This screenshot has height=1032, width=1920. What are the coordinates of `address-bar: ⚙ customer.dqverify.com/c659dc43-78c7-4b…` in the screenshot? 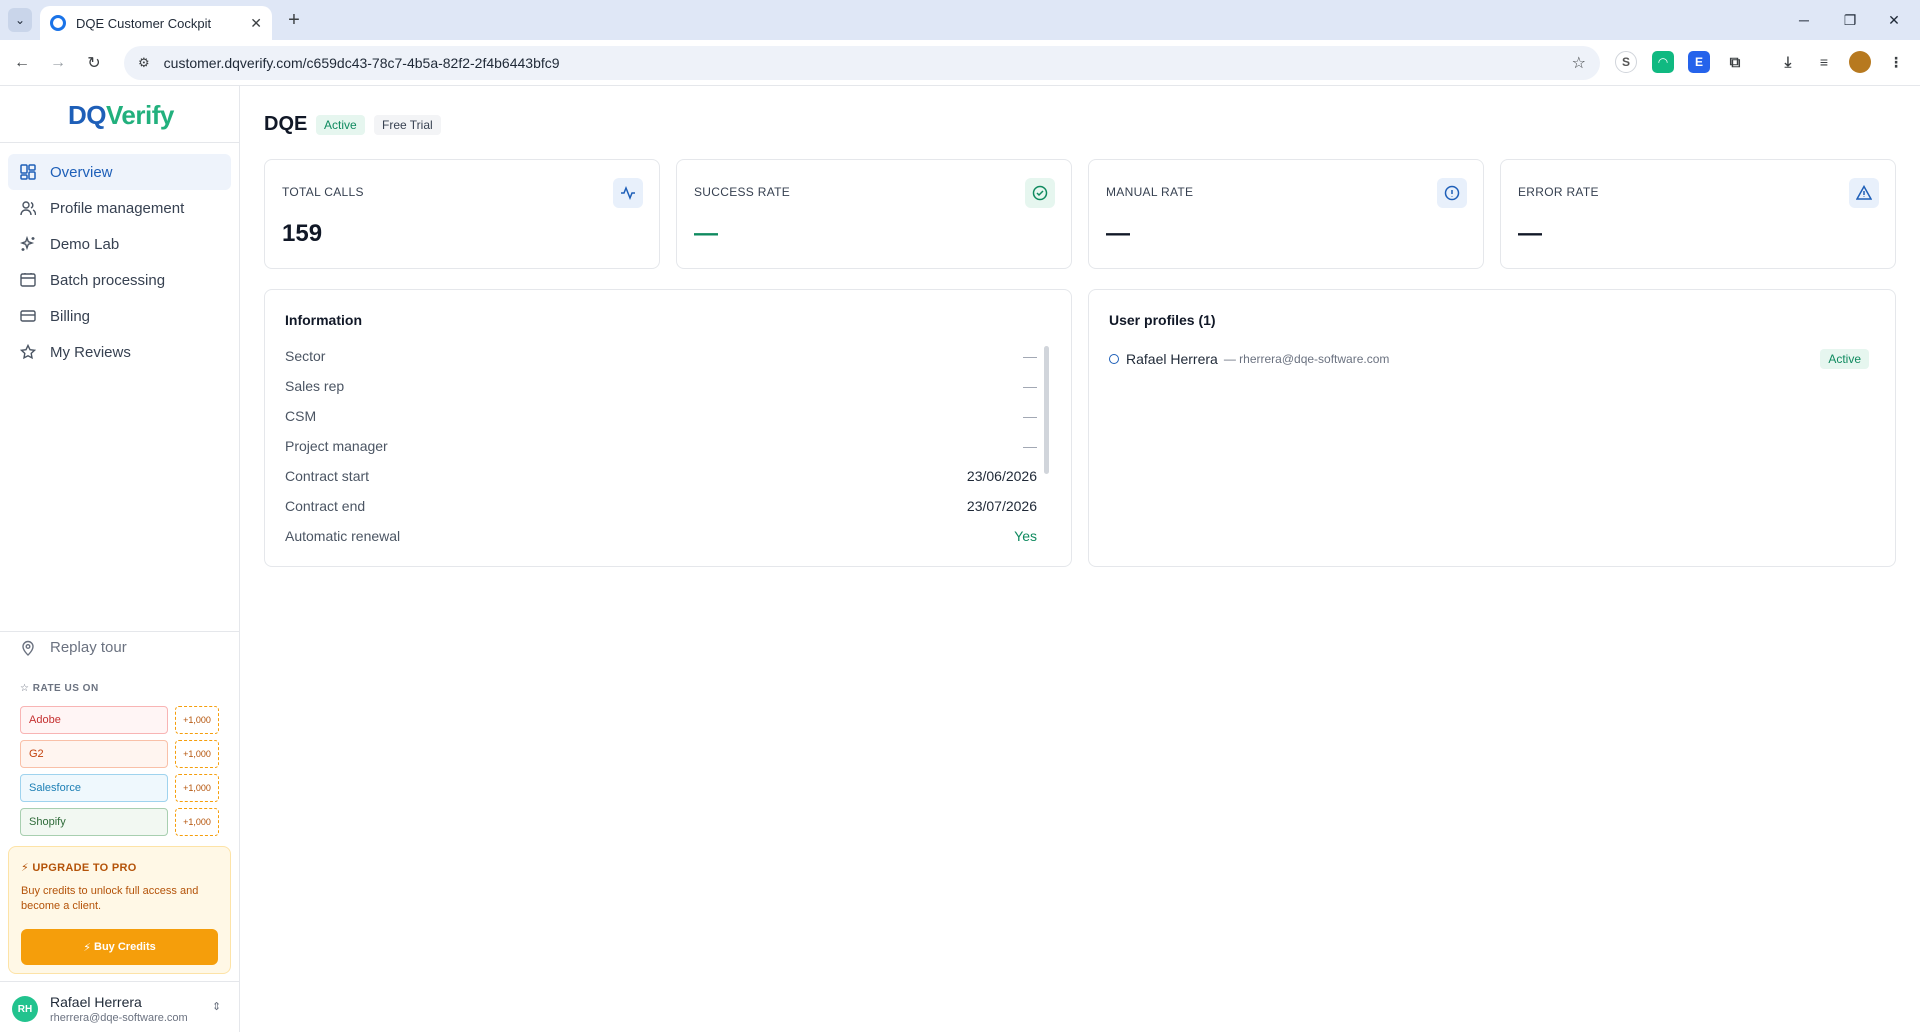 It's located at (862, 63).